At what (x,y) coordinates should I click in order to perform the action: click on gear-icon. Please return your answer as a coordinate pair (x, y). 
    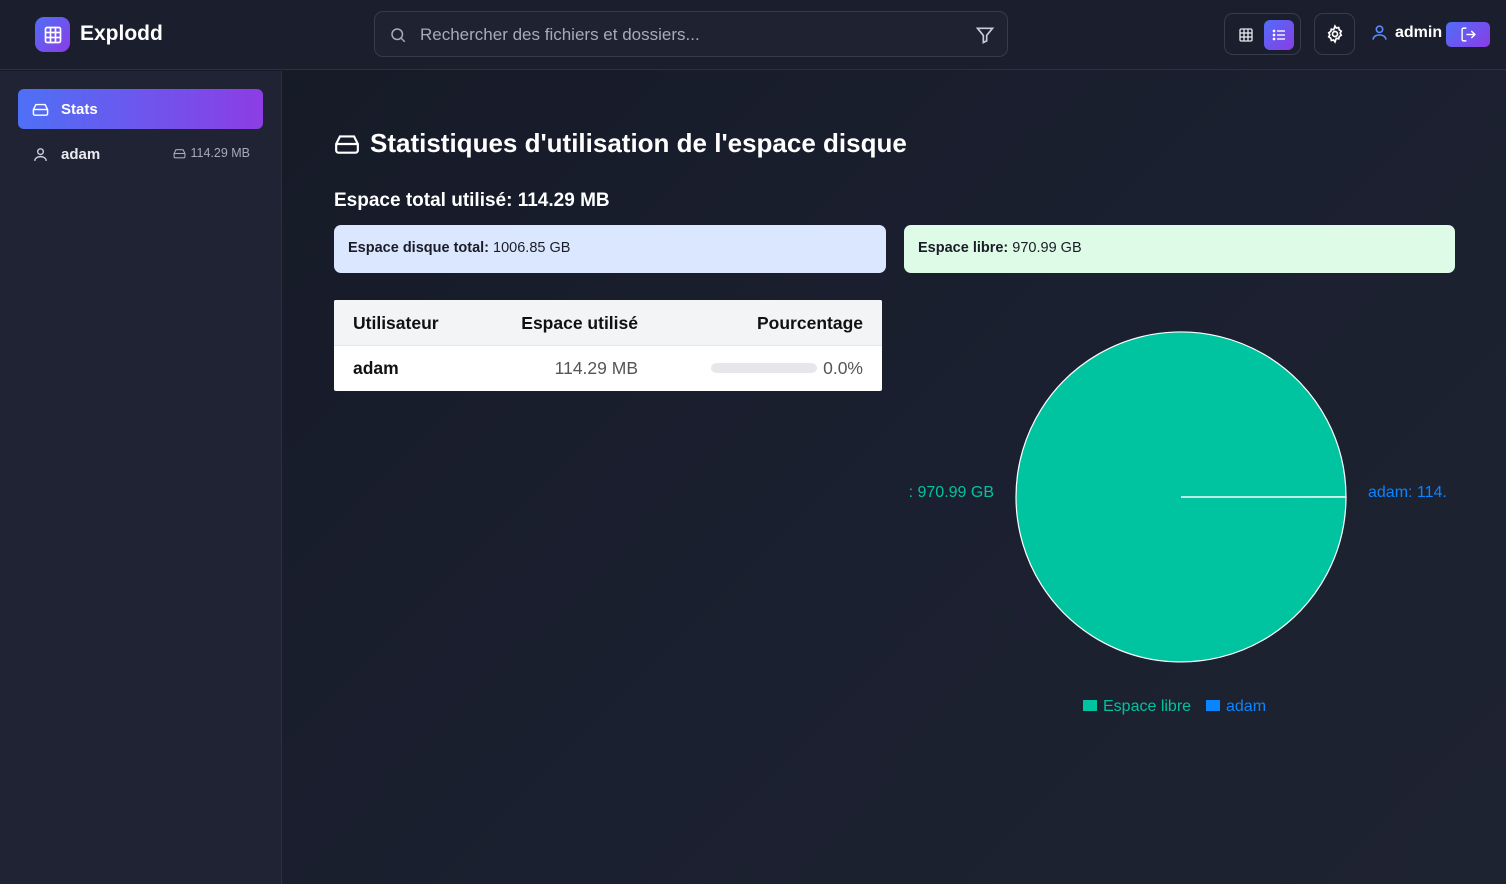
    Looking at the image, I should click on (1334, 34).